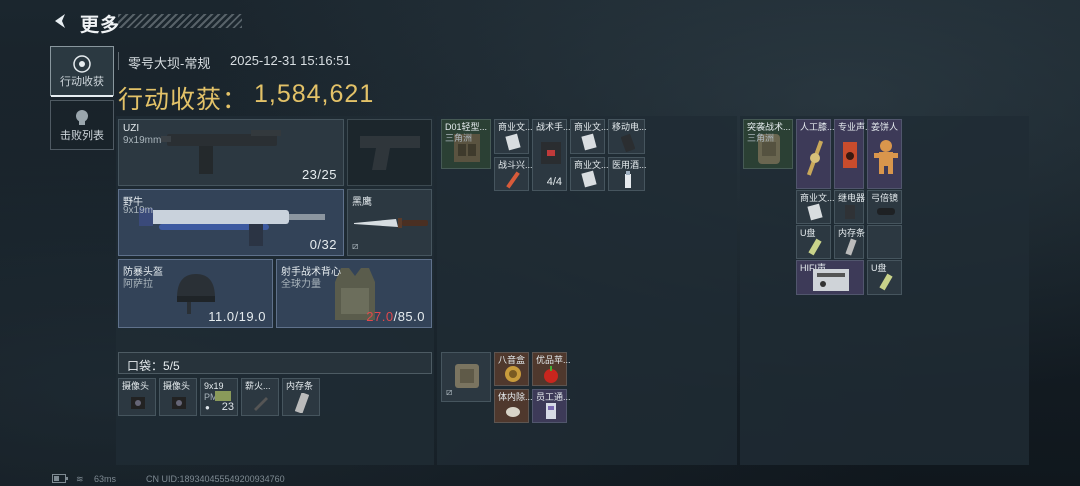  I want to click on pocket-label: 口袋：5/5, so click(153, 366).